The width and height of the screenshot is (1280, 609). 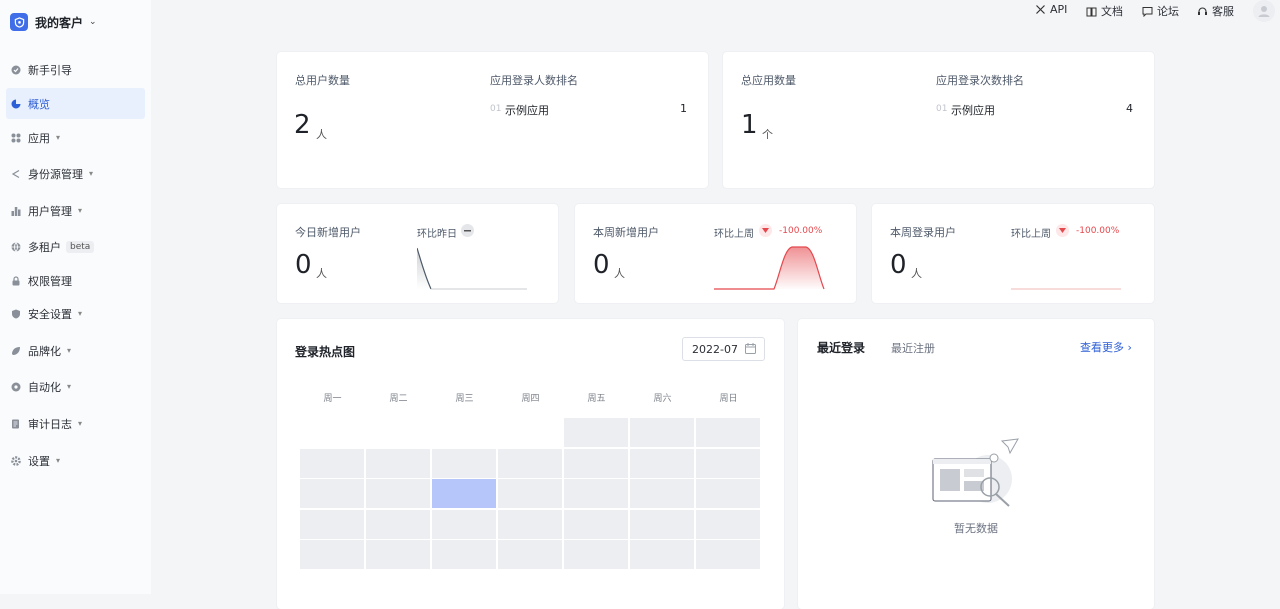 I want to click on user-avatar, so click(x=1264, y=11).